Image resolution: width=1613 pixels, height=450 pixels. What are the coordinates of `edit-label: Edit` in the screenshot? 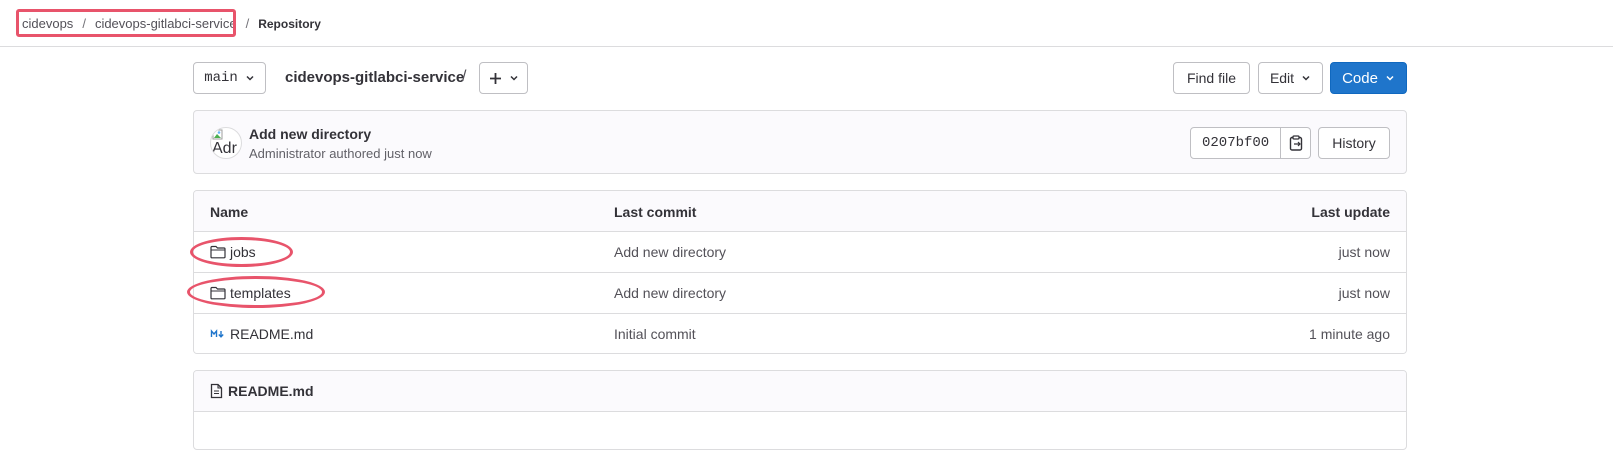 It's located at (1282, 78).